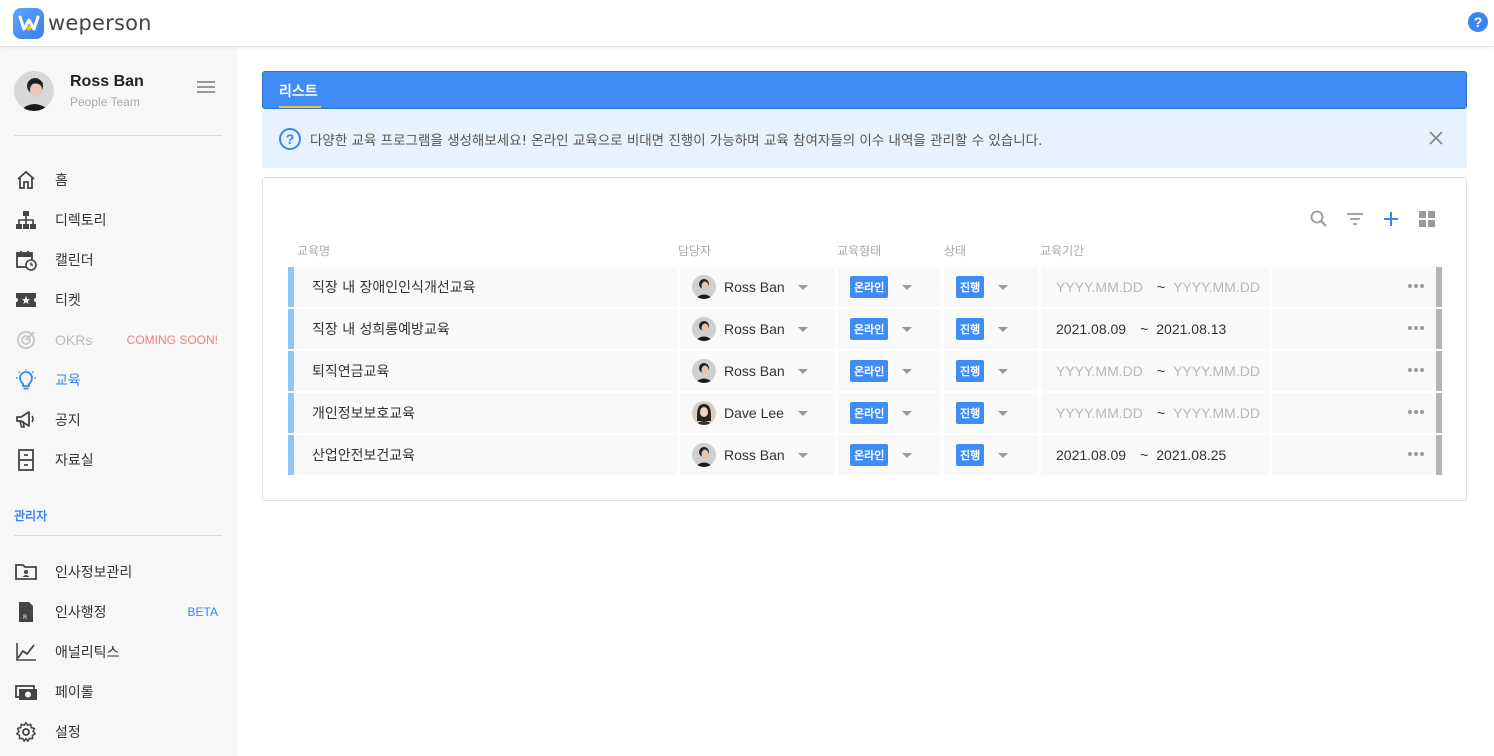  I want to click on column-header-type: 교육형태, so click(859, 251).